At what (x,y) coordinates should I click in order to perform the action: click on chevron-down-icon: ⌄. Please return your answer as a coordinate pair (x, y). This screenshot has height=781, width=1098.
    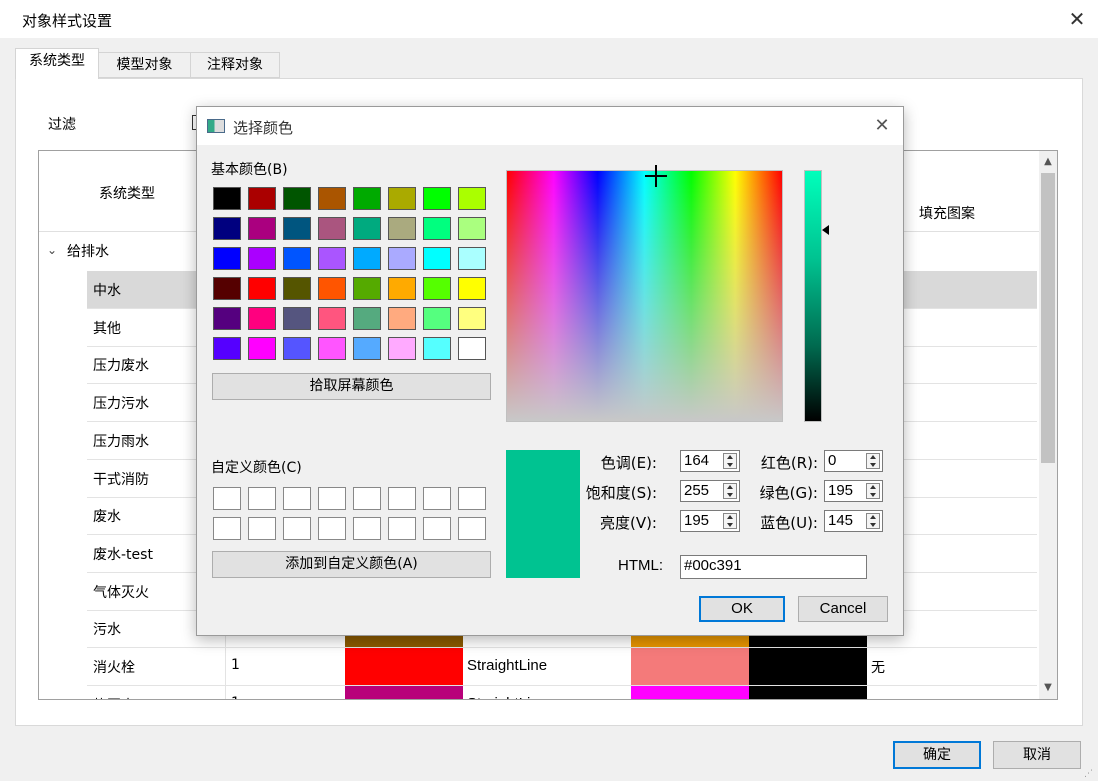
    Looking at the image, I should click on (52, 250).